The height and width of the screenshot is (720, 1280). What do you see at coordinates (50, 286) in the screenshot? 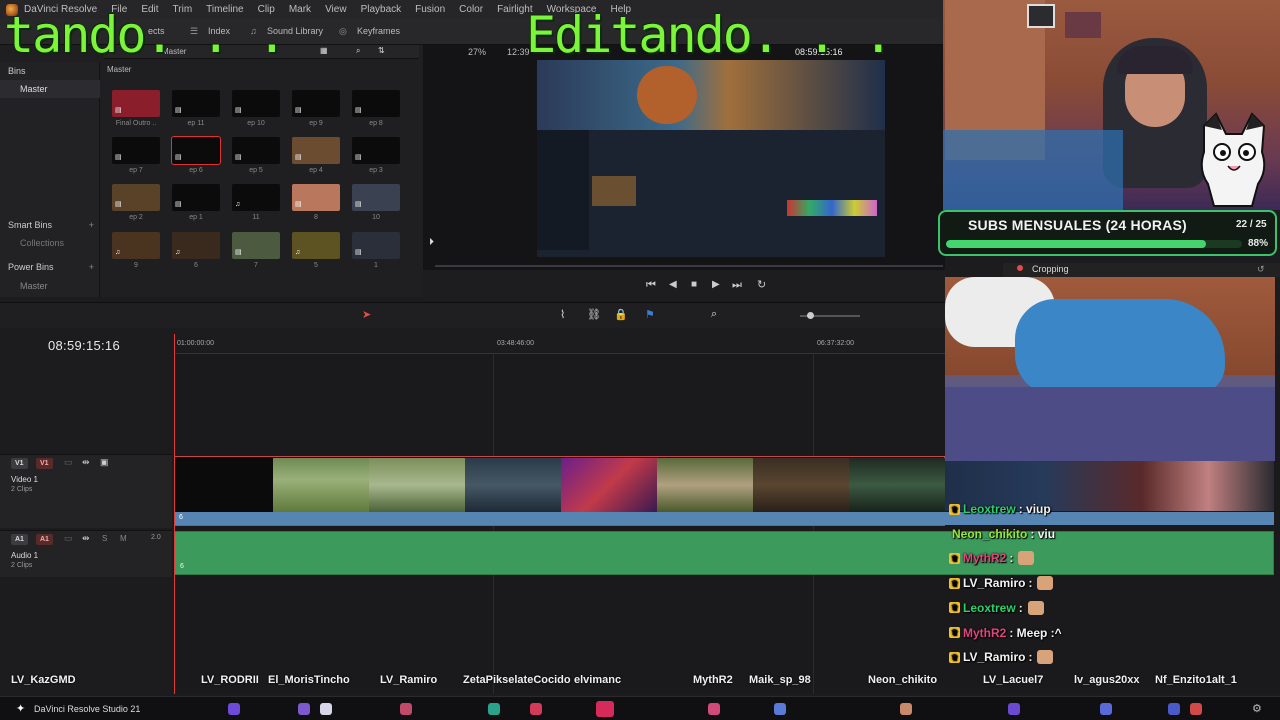
I see `power-bin-master: Master` at bounding box center [50, 286].